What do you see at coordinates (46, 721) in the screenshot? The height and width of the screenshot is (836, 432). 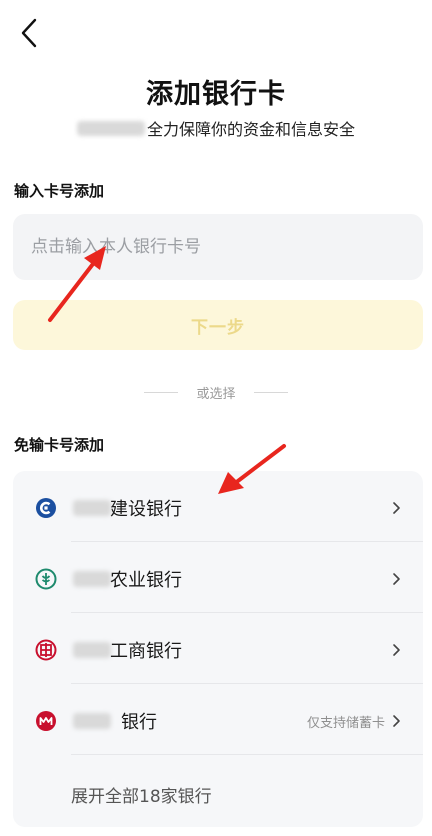 I see `cmb-logo-icon` at bounding box center [46, 721].